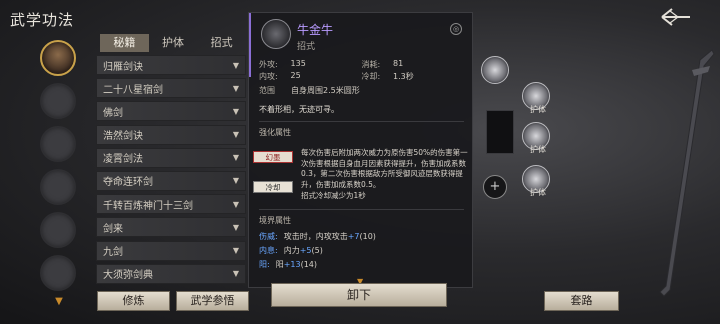 This screenshot has height=324, width=720. I want to click on skill-description: 不着形相，无迹可寻。, so click(299, 109).